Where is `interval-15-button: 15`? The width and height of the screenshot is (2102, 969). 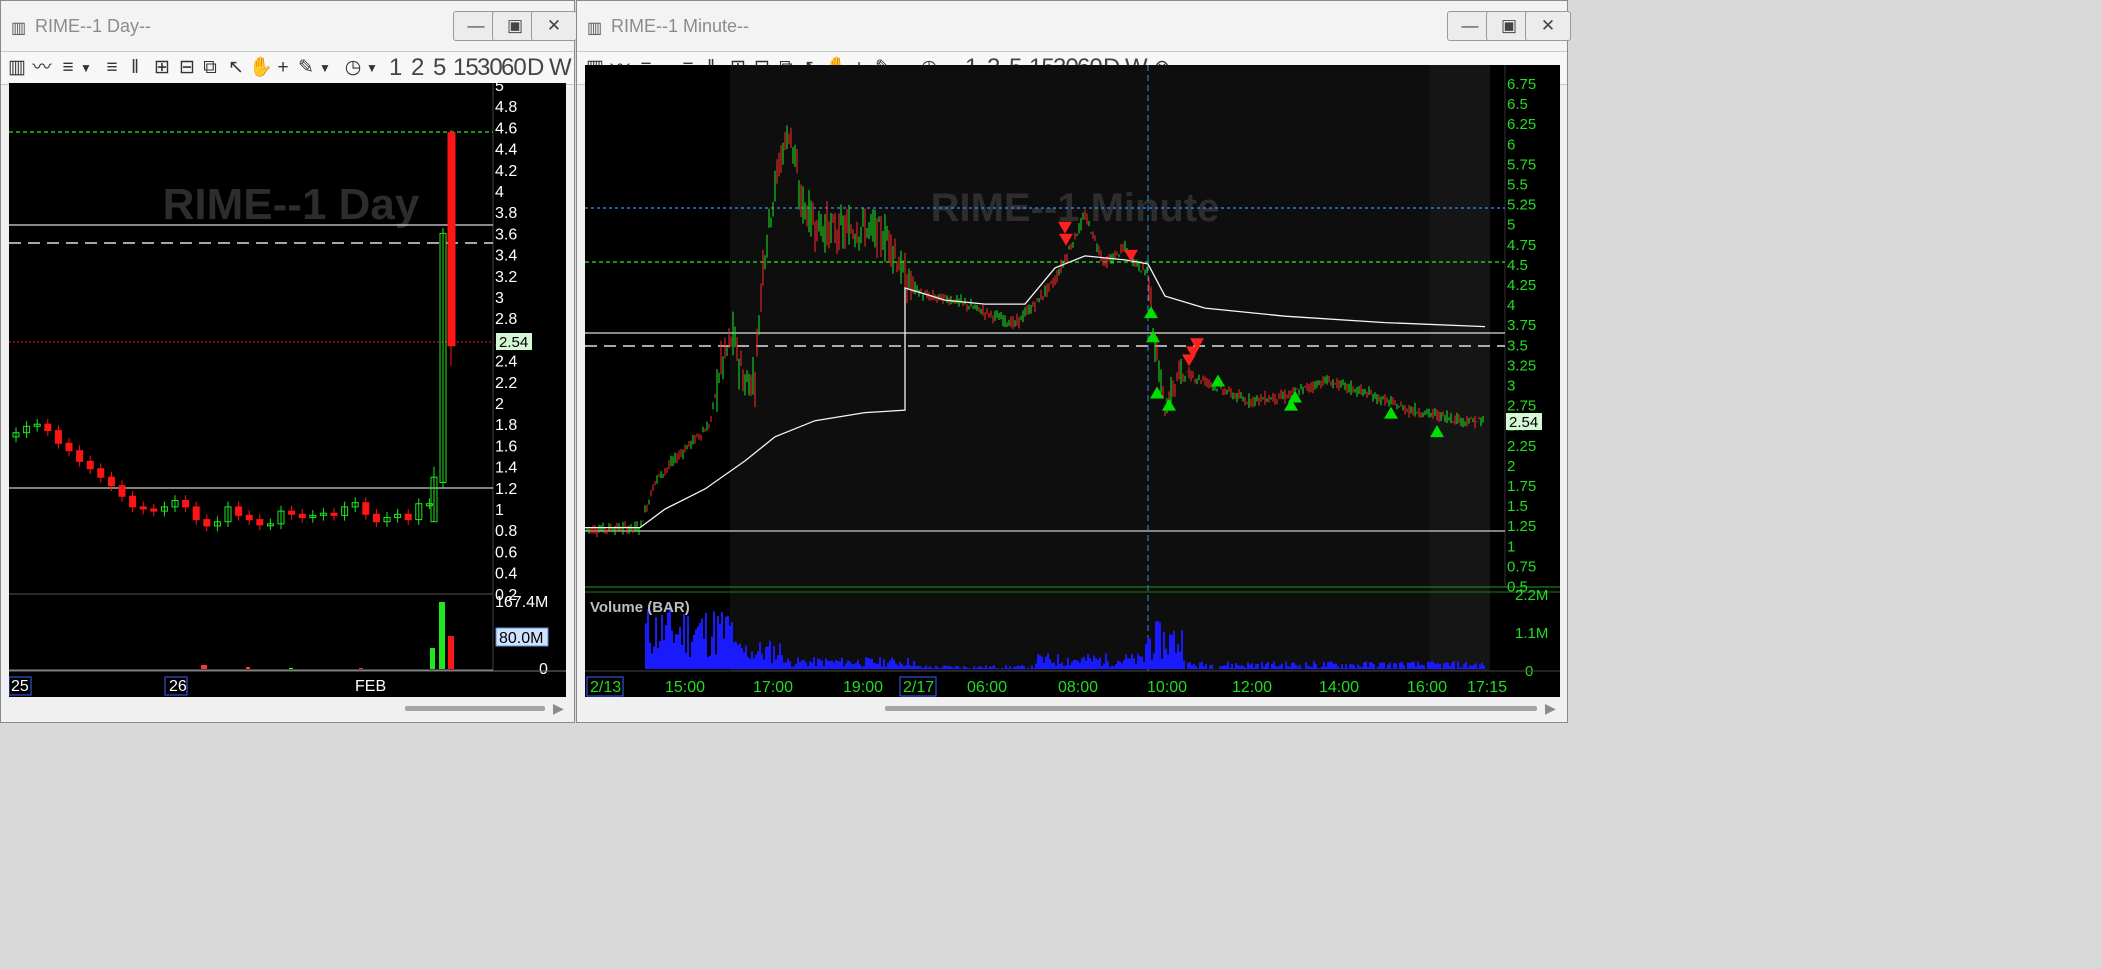 interval-15-button: 15 is located at coordinates (466, 68).